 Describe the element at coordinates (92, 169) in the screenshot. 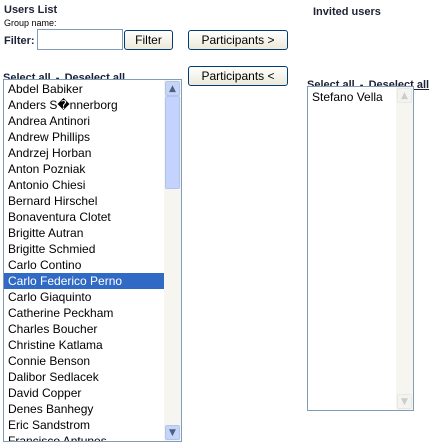

I see `list-item: Anton Pozniak` at that location.